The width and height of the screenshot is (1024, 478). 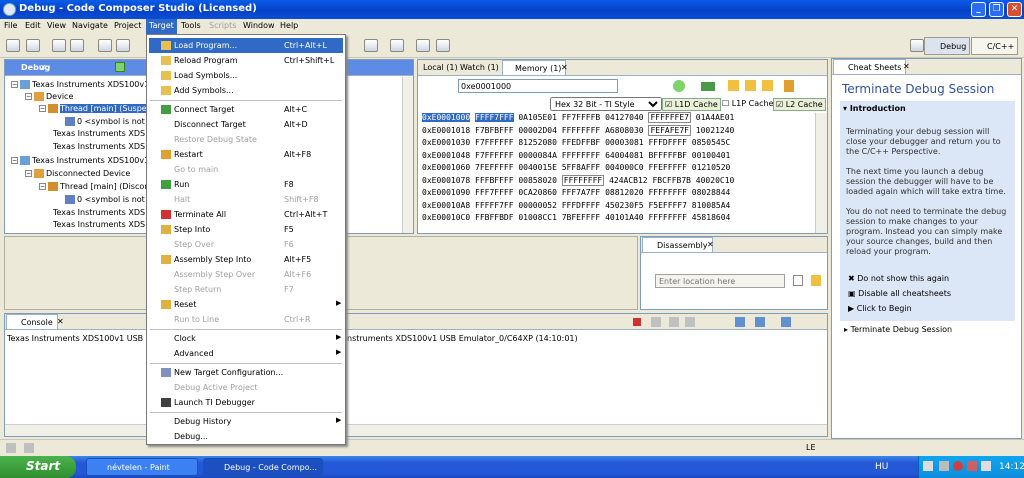 I want to click on menu-item-load-program: Load Program... Ctrl+Alt+L, so click(x=246, y=45).